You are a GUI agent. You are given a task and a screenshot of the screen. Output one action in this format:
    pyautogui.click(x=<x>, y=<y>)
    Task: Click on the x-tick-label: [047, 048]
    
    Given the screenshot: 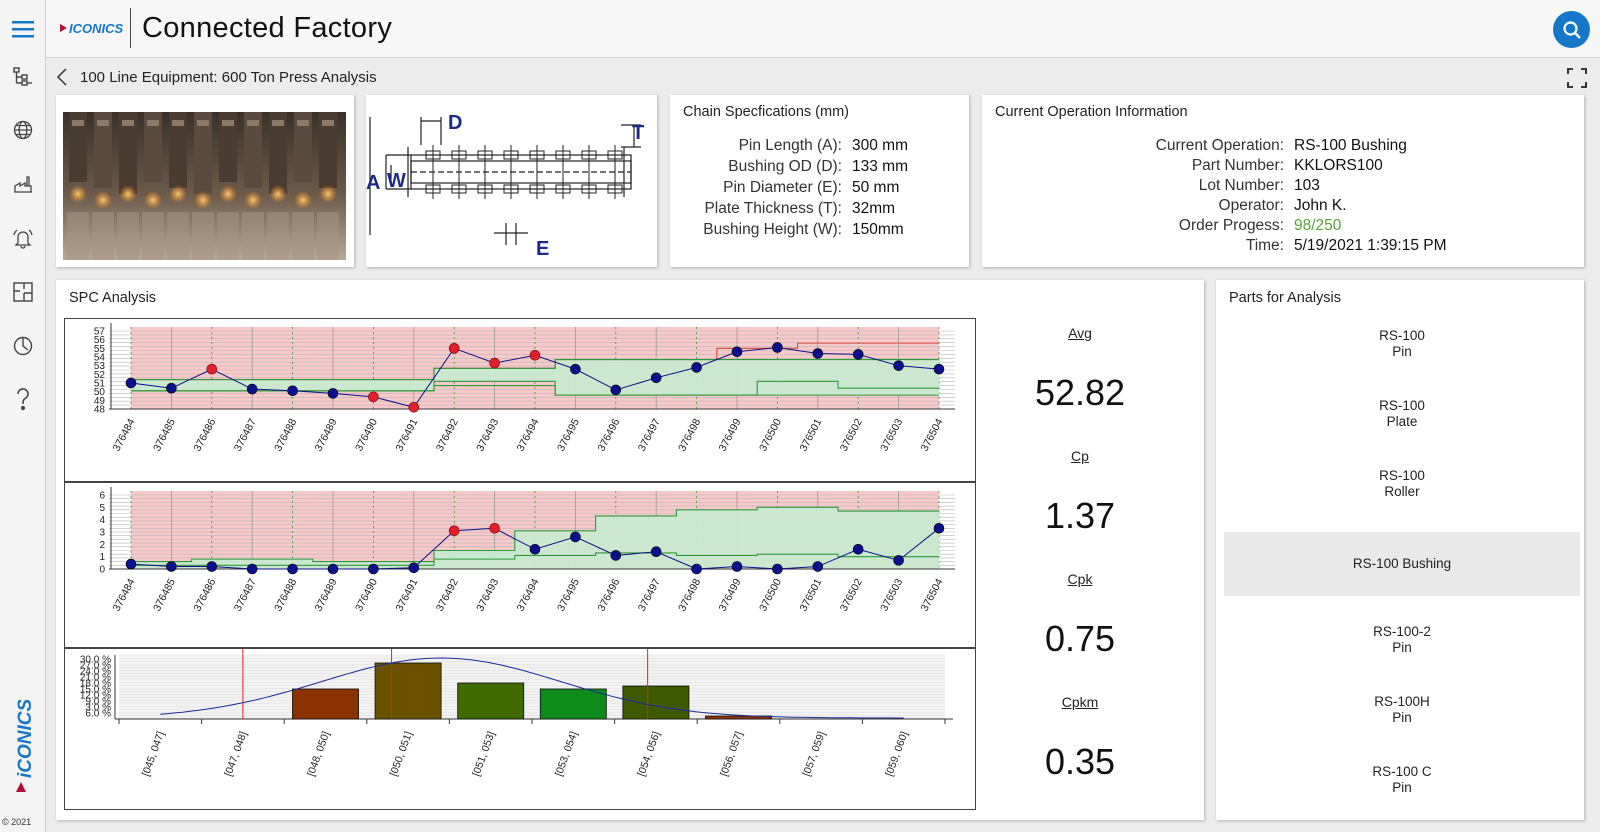 What is the action you would take?
    pyautogui.click(x=235, y=754)
    